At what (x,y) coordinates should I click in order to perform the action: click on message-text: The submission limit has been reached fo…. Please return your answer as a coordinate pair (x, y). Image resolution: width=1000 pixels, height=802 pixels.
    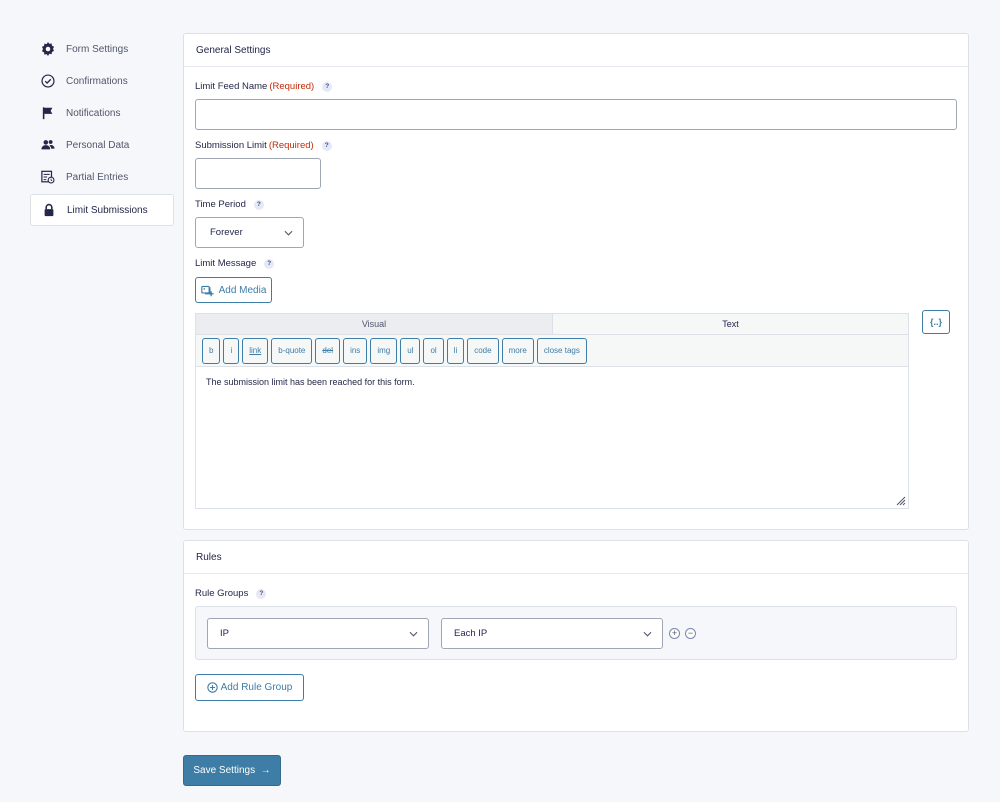
    Looking at the image, I should click on (310, 382).